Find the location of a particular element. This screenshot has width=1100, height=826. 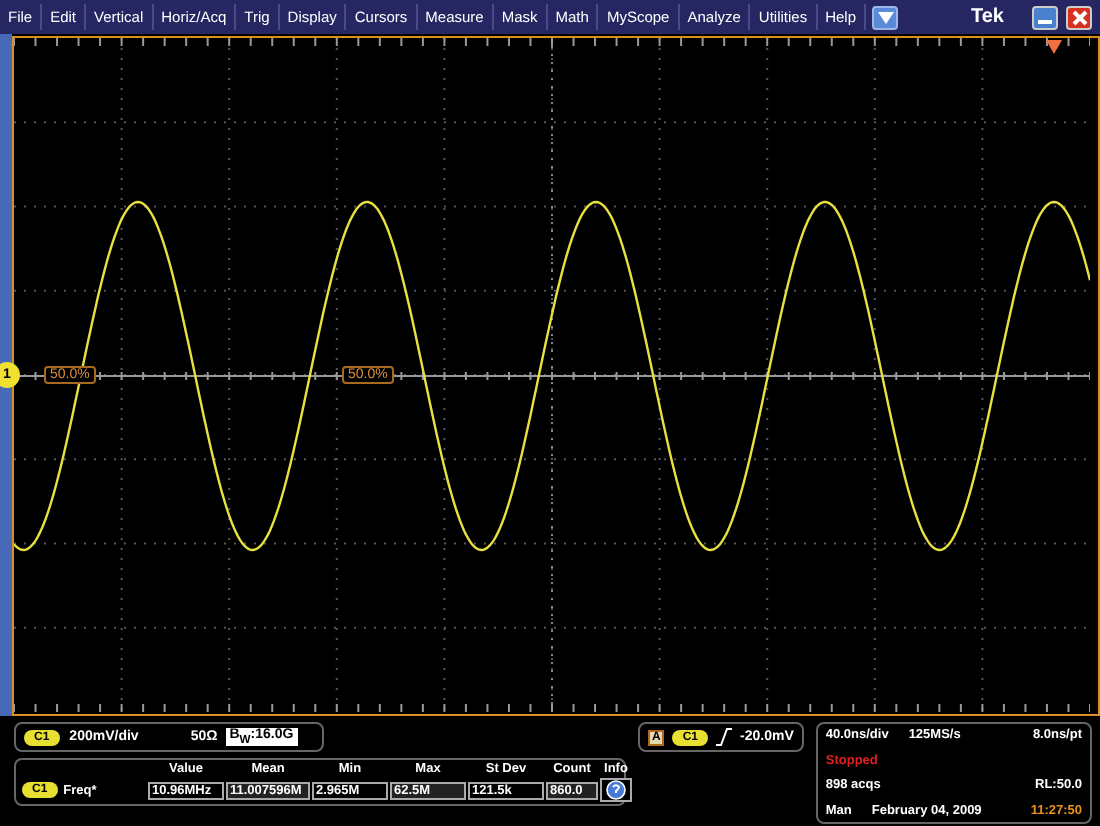

dropdown-button is located at coordinates (885, 17).